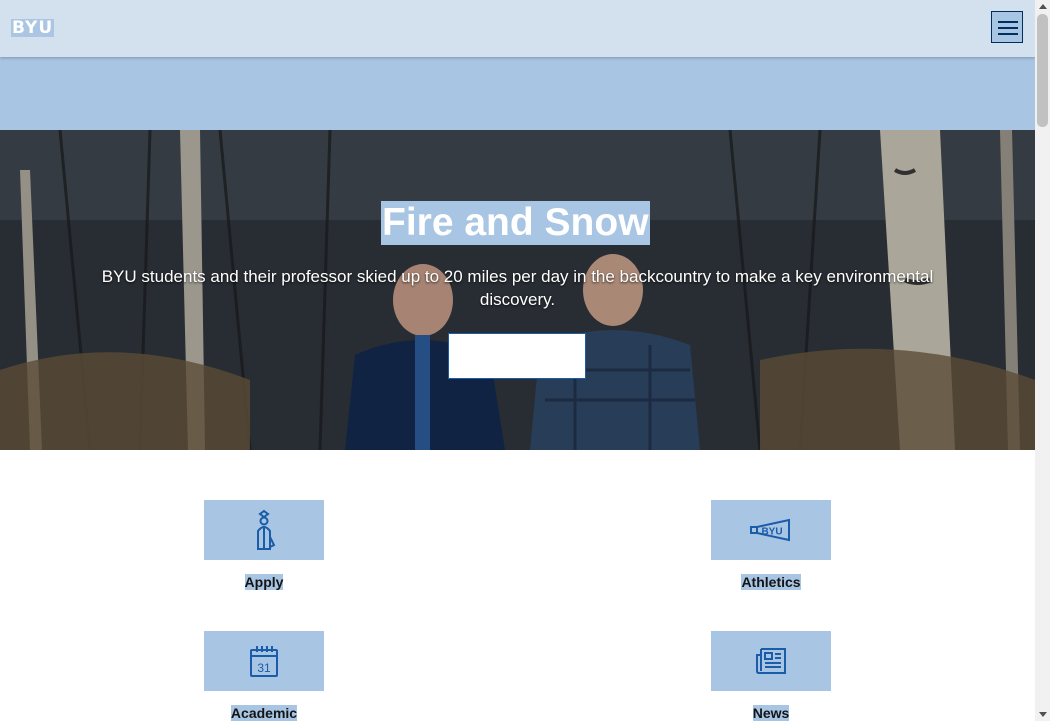  I want to click on graduate-icon, so click(266, 529).